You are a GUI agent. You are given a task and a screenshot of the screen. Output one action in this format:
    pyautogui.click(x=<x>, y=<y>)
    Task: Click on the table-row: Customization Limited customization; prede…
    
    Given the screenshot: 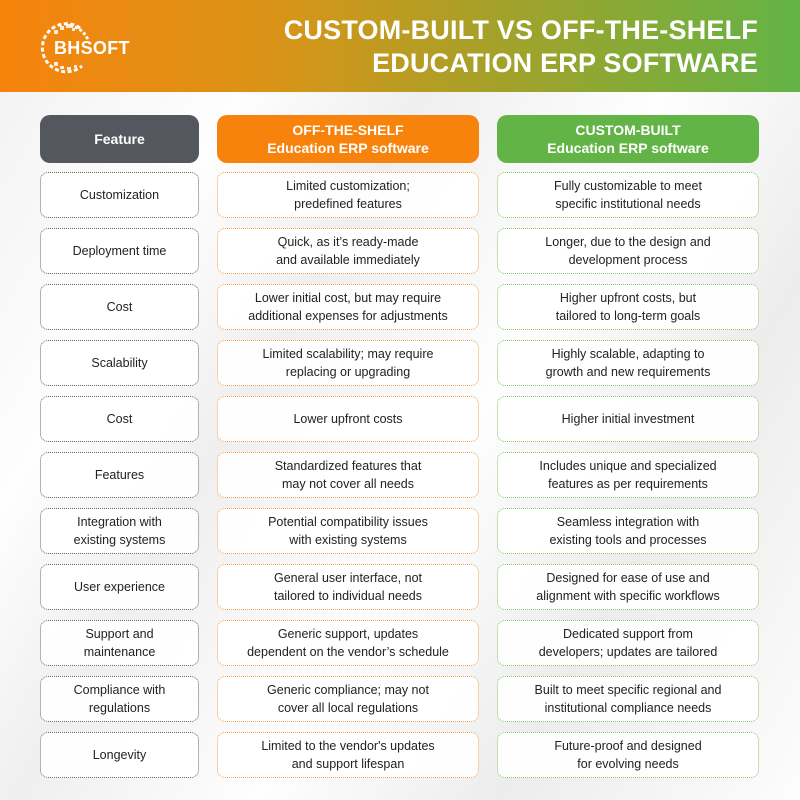 What is the action you would take?
    pyautogui.click(x=400, y=195)
    